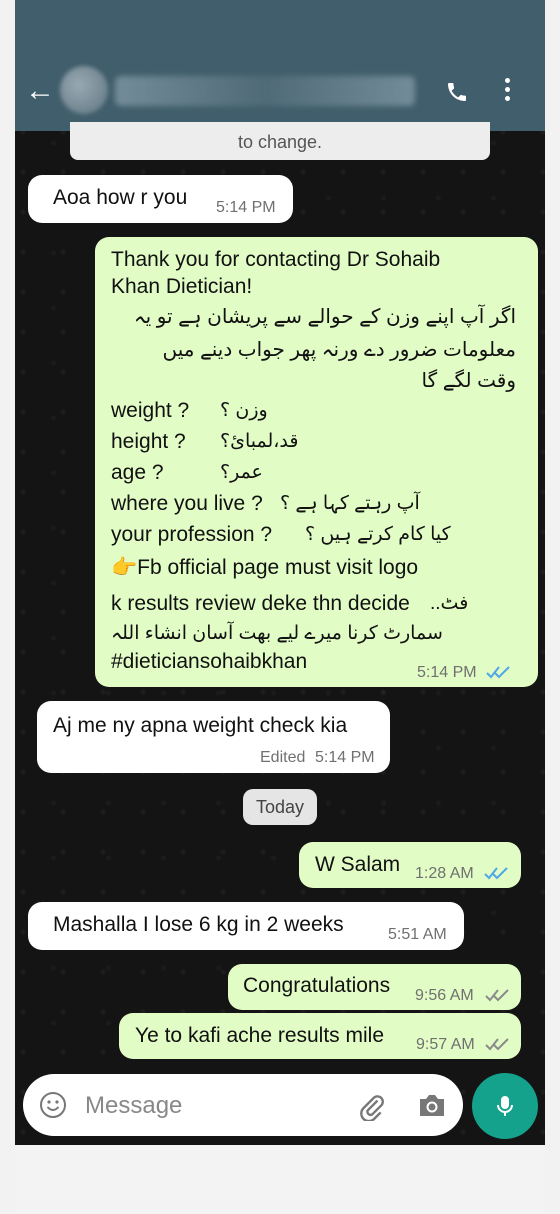  I want to click on message-time: 1:28 AM, so click(444, 873).